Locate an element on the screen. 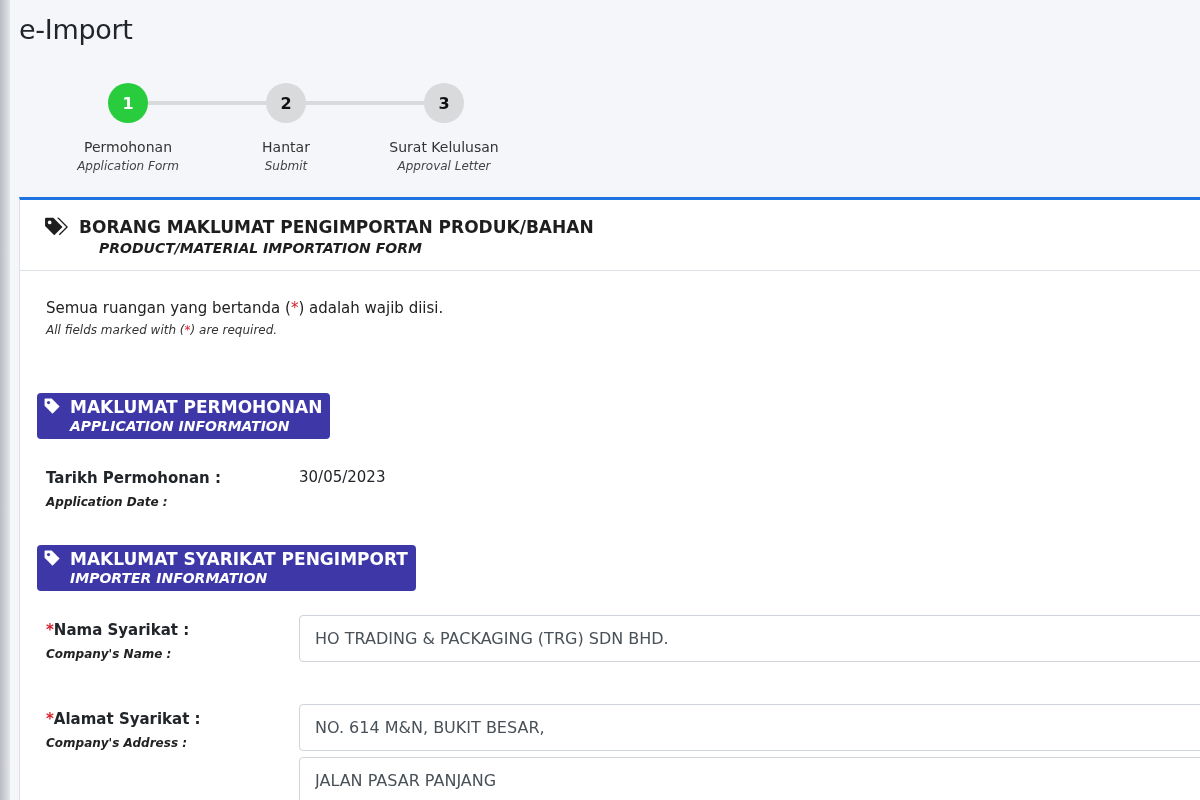 The image size is (1200, 800). step-sublabel: Submit is located at coordinates (286, 166).